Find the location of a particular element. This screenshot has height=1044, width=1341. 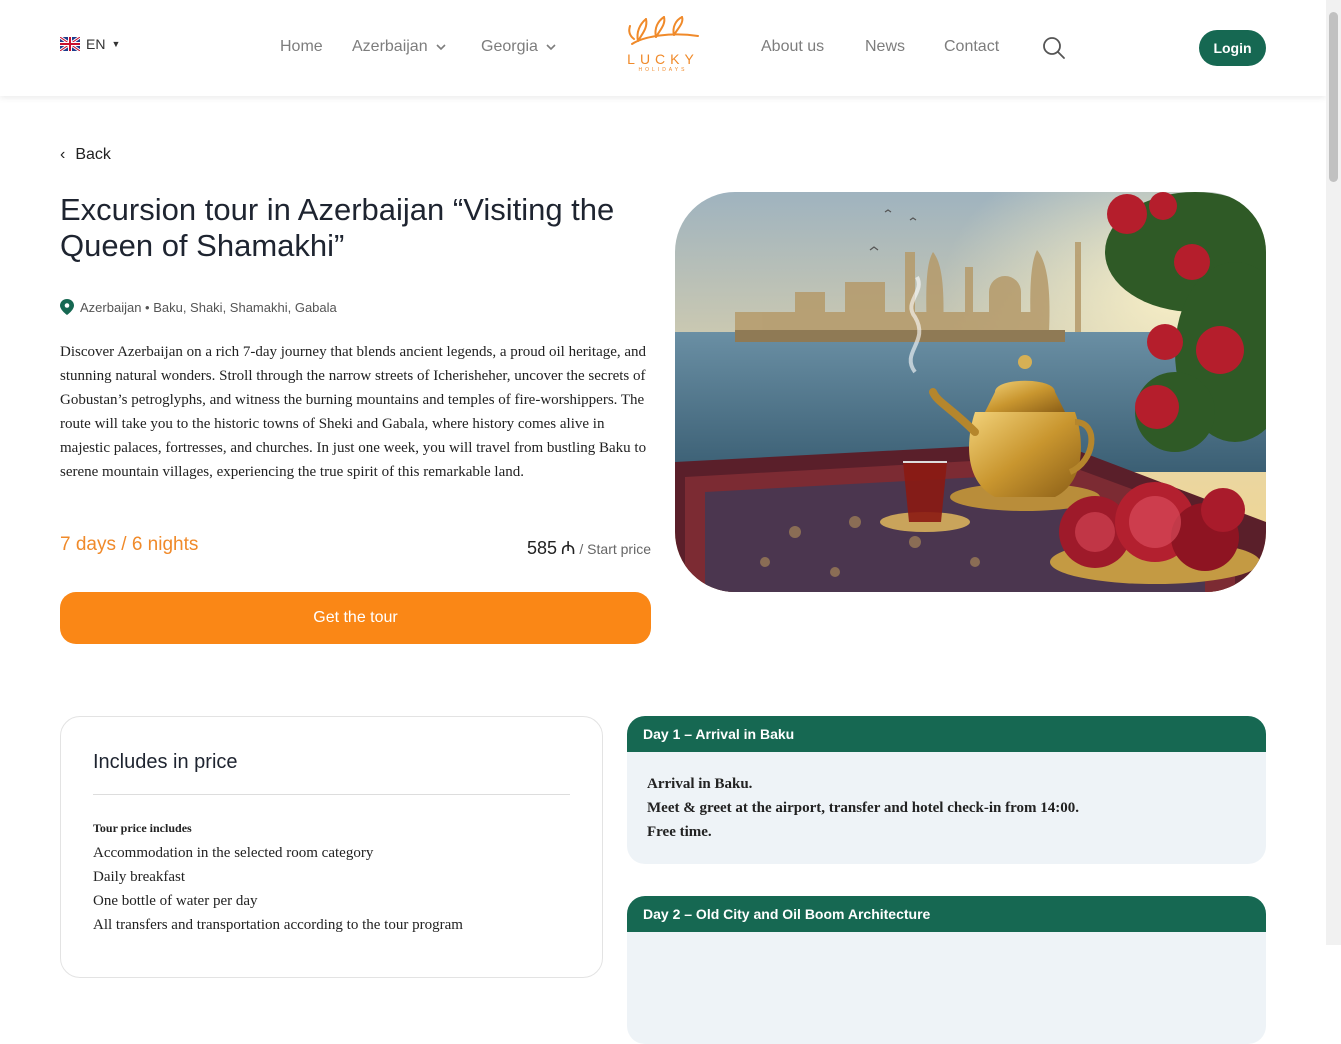

nav-contact: Contact is located at coordinates (971, 47).